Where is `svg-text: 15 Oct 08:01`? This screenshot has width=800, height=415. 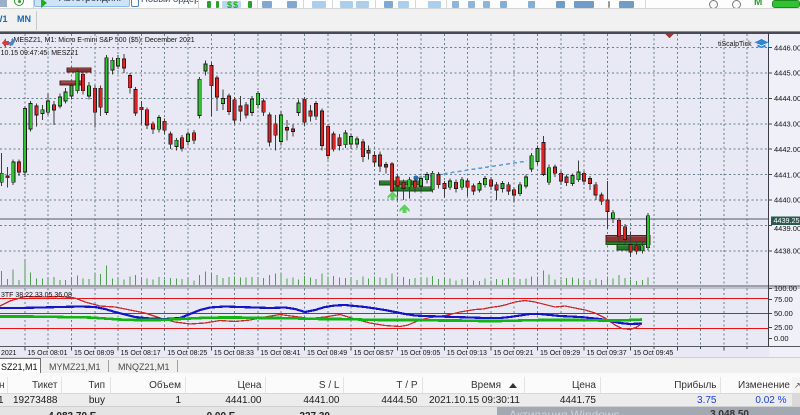 svg-text: 15 Oct 08:01 is located at coordinates (47, 353).